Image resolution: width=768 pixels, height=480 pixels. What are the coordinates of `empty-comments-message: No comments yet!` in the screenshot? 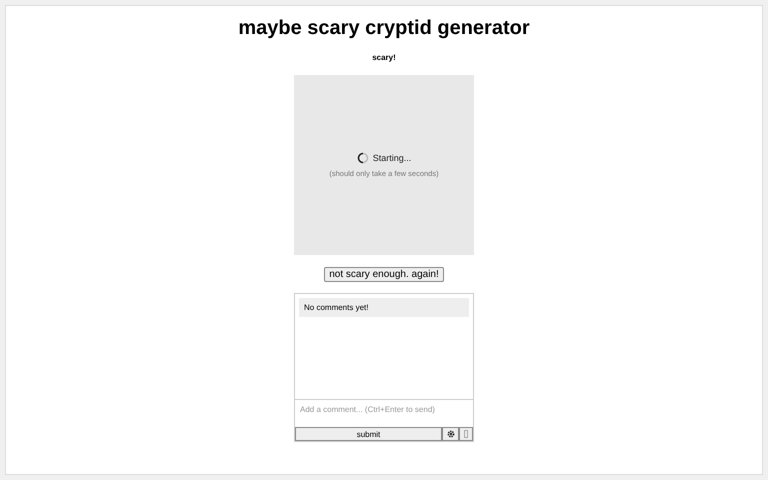 It's located at (384, 307).